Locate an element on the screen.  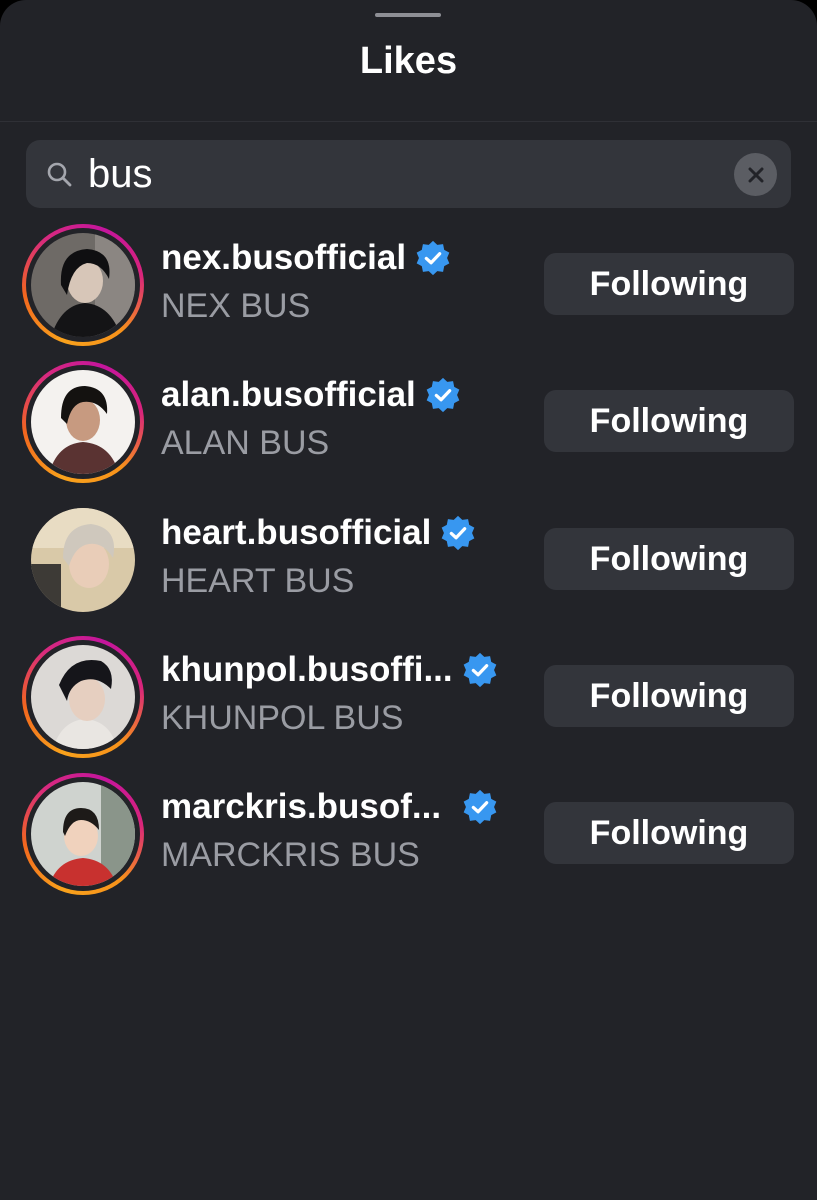
drag-handle is located at coordinates (408, 15).